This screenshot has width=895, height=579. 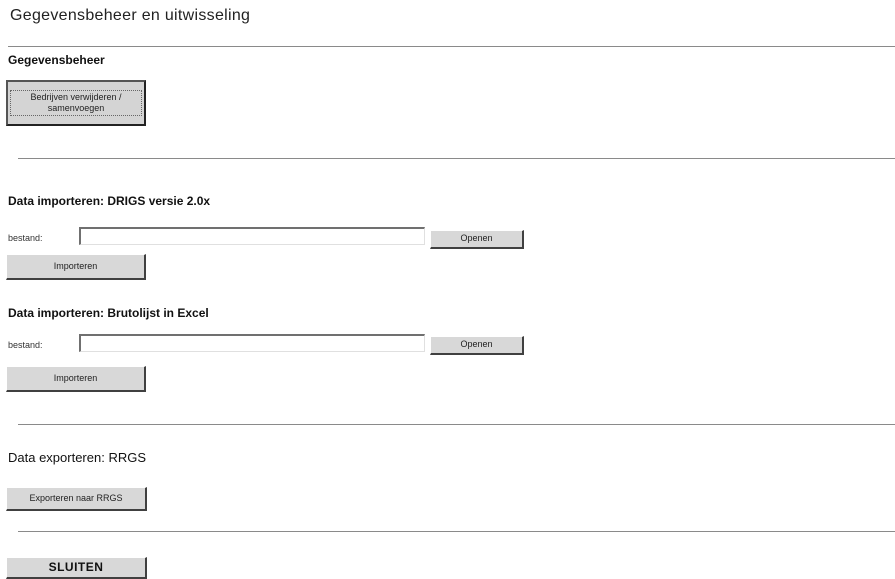 I want to click on data-management-heading: Gegevensbeheer, so click(x=56, y=60).